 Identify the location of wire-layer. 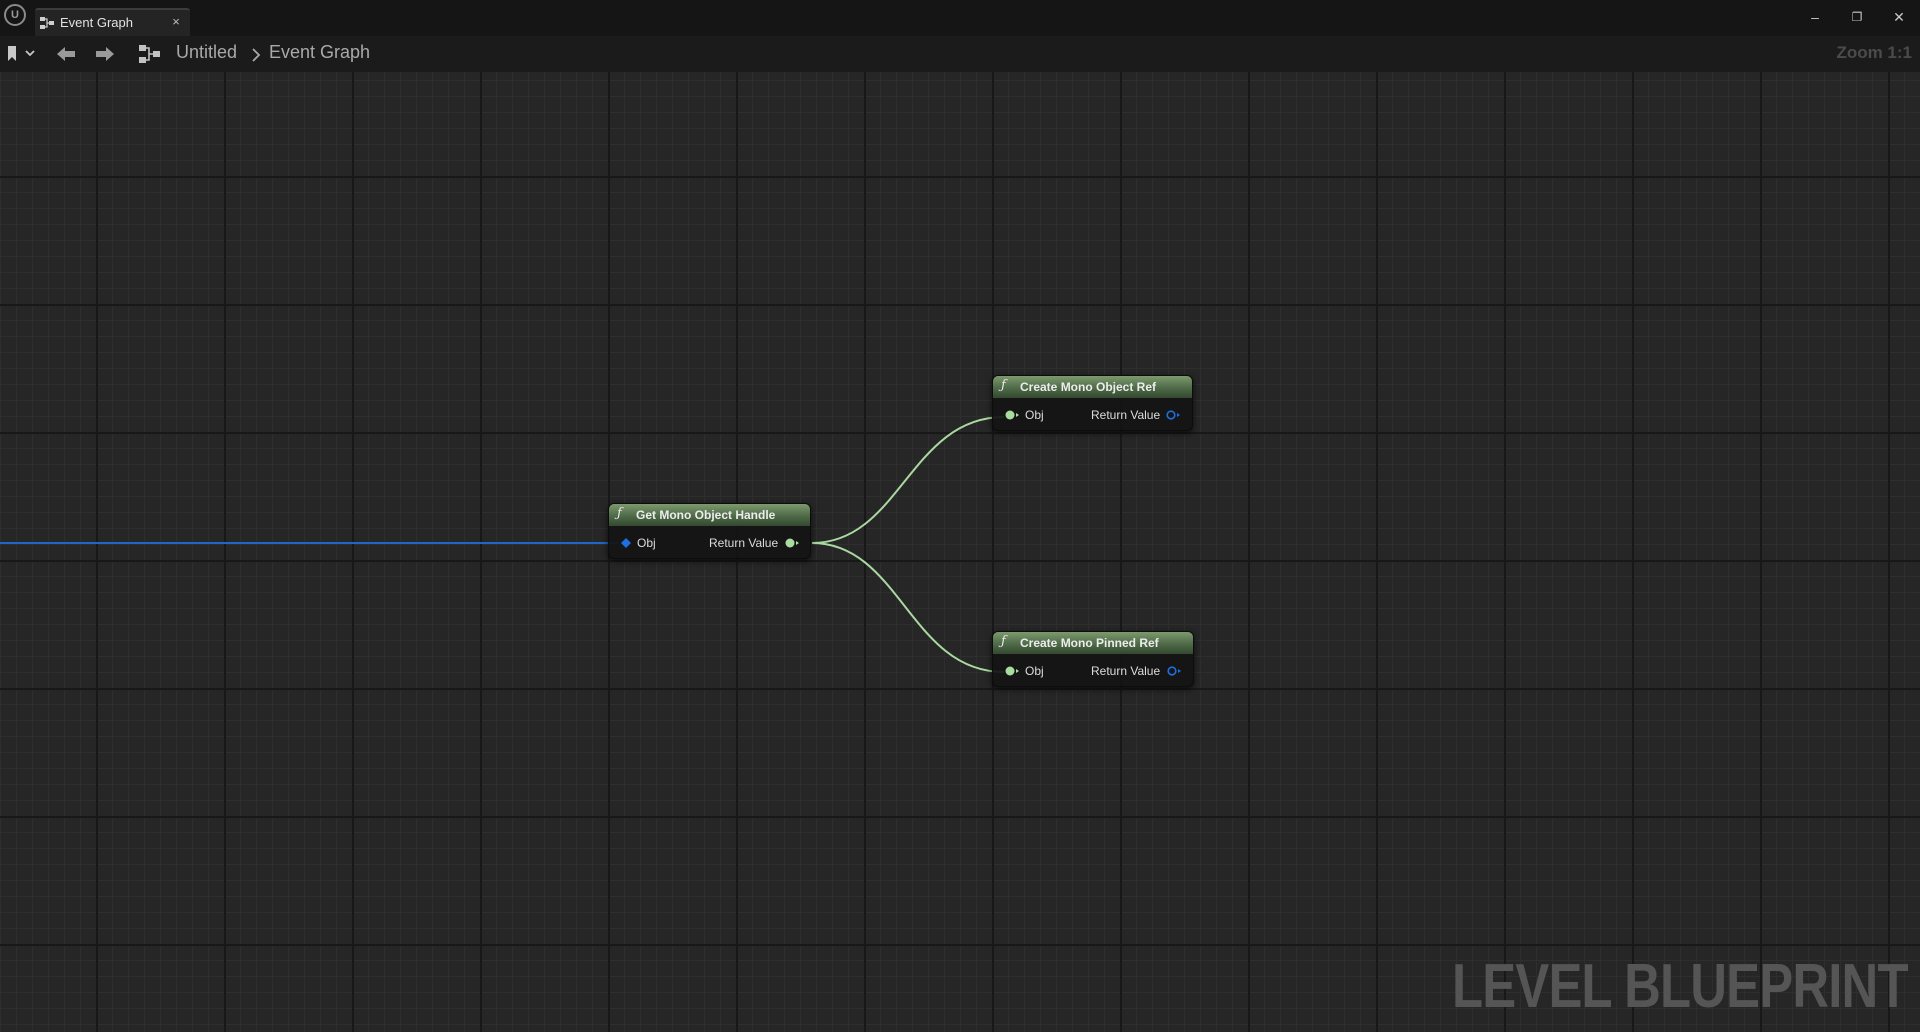
(502, 544).